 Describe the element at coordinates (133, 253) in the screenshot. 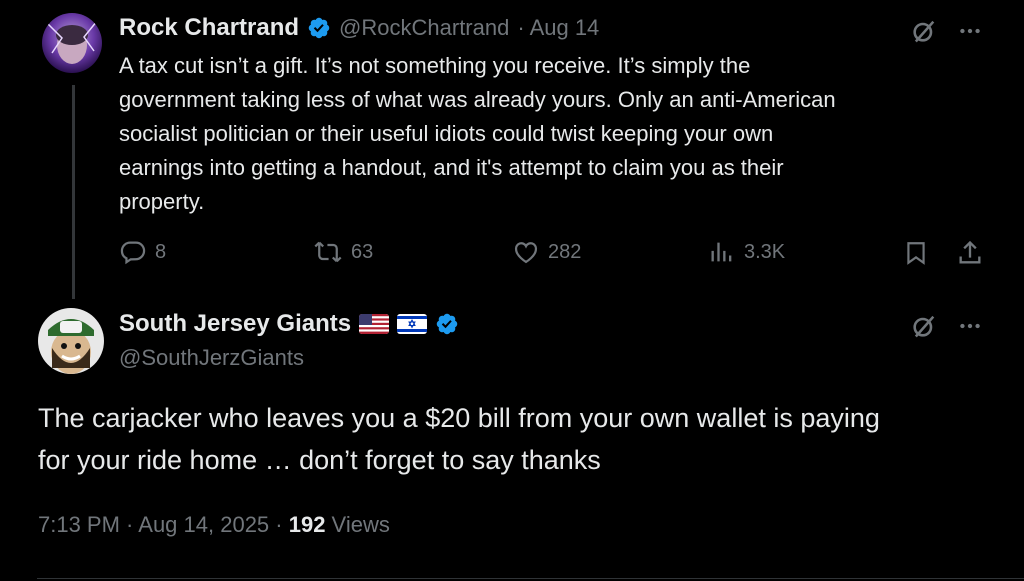

I see `reply-icon` at that location.